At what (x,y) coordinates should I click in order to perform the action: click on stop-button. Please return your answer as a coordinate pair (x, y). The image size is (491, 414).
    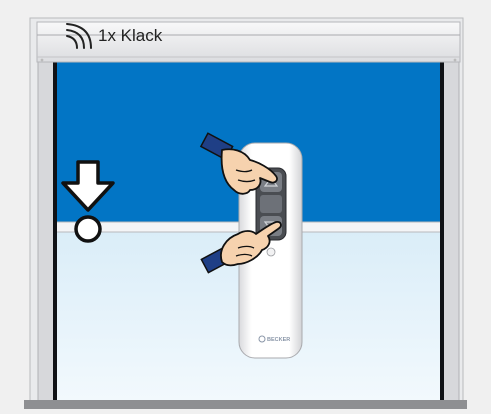
    Looking at the image, I should click on (271, 204).